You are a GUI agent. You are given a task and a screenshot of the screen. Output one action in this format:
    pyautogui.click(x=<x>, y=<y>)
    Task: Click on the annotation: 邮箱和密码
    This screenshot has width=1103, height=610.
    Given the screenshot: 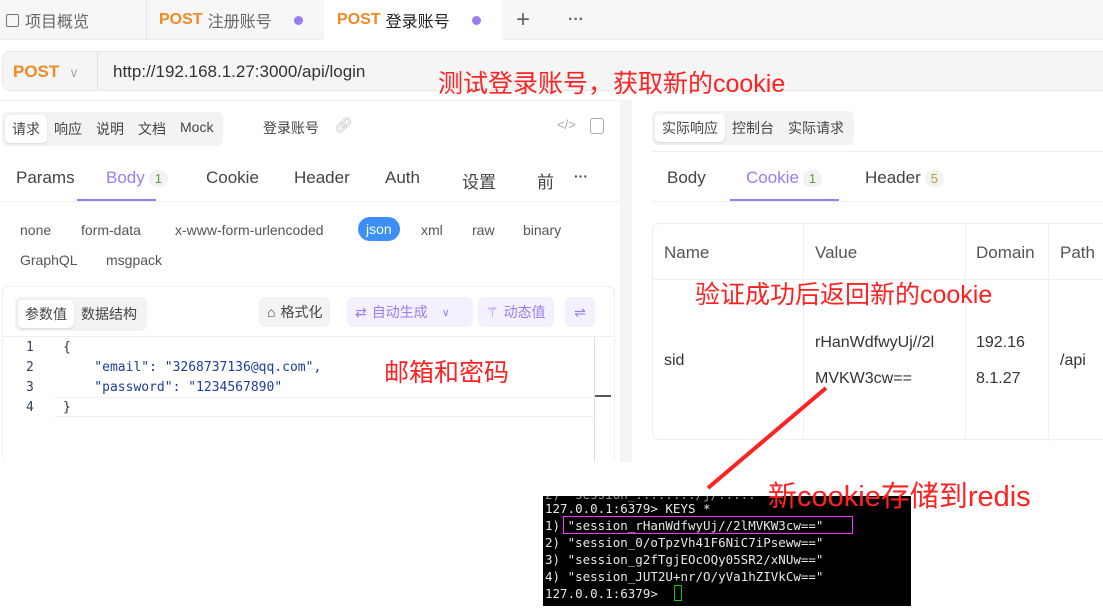 What is the action you would take?
    pyautogui.click(x=447, y=373)
    